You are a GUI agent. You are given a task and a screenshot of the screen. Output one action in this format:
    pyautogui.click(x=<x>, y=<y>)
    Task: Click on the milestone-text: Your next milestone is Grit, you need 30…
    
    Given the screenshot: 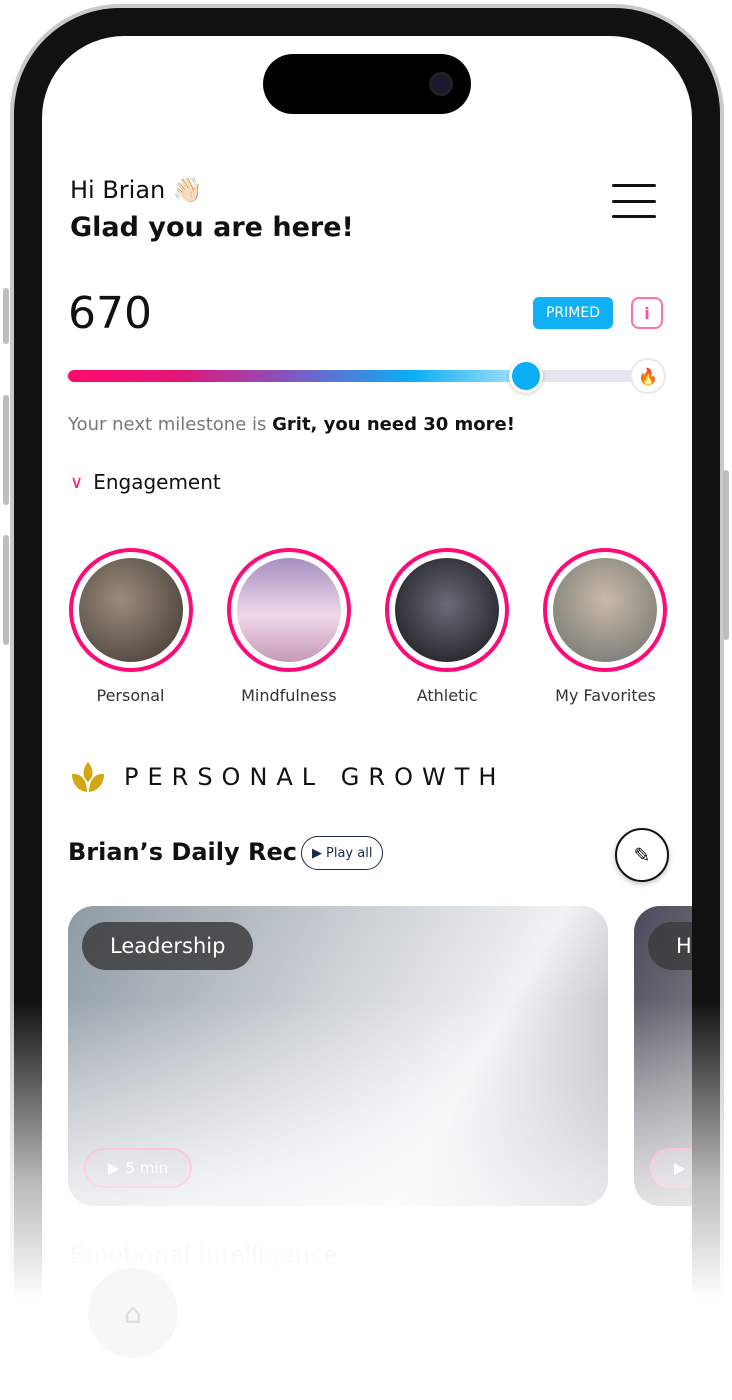 What is the action you would take?
    pyautogui.click(x=291, y=424)
    